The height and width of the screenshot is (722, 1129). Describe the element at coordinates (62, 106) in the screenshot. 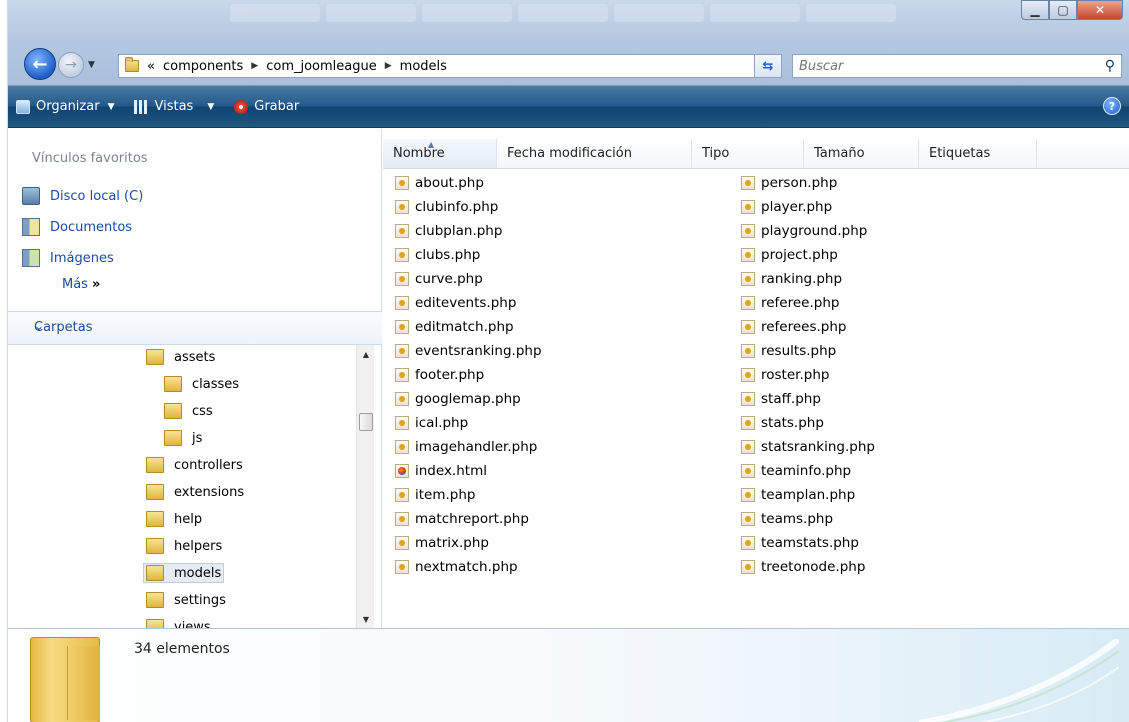

I see `organize-menu-button: Organizar ▼` at that location.